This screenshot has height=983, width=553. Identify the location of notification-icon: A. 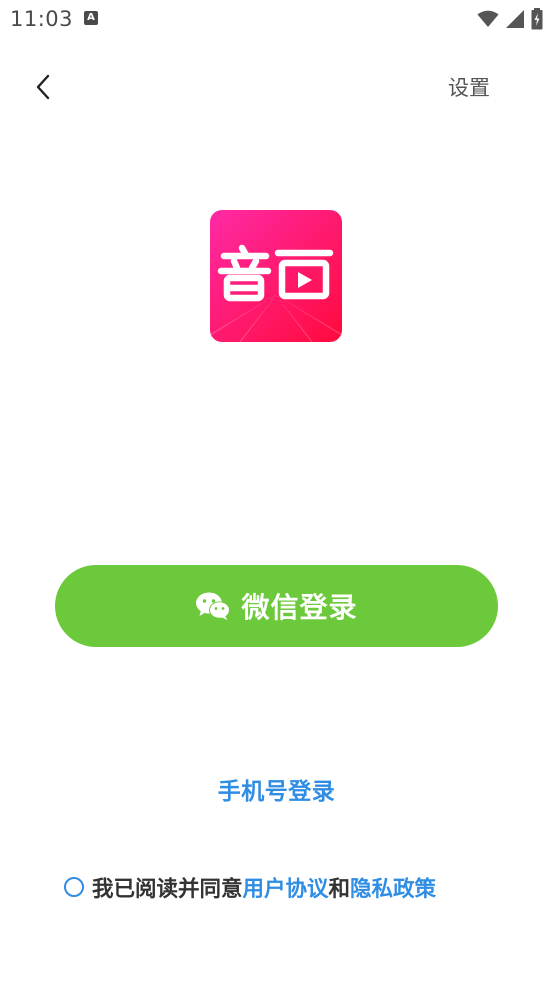
(91, 18).